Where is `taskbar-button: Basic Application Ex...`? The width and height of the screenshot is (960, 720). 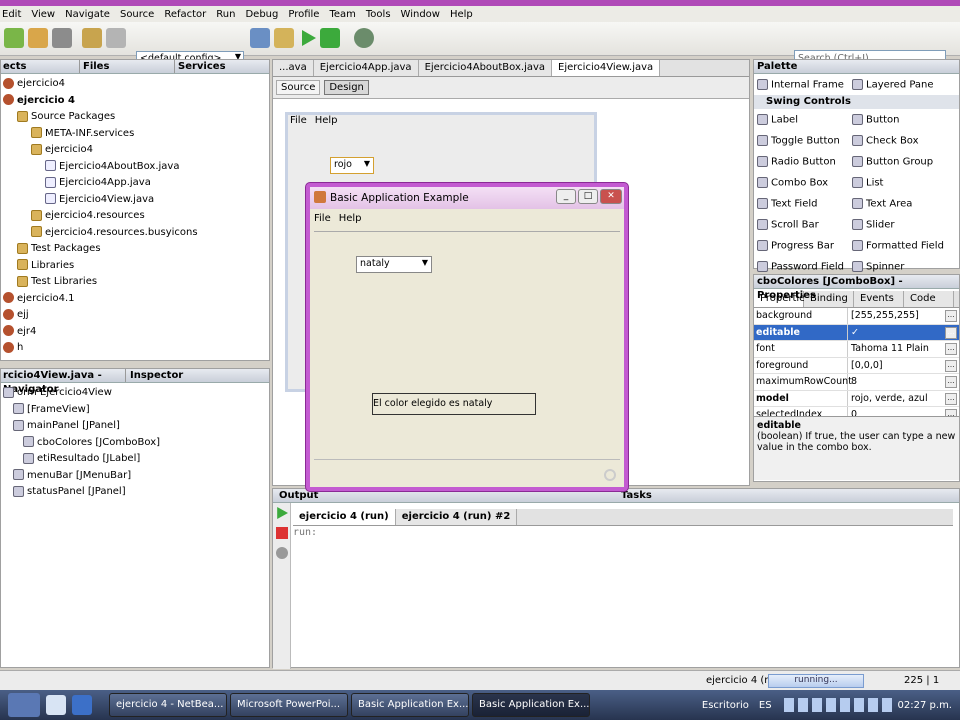 taskbar-button: Basic Application Ex... is located at coordinates (410, 705).